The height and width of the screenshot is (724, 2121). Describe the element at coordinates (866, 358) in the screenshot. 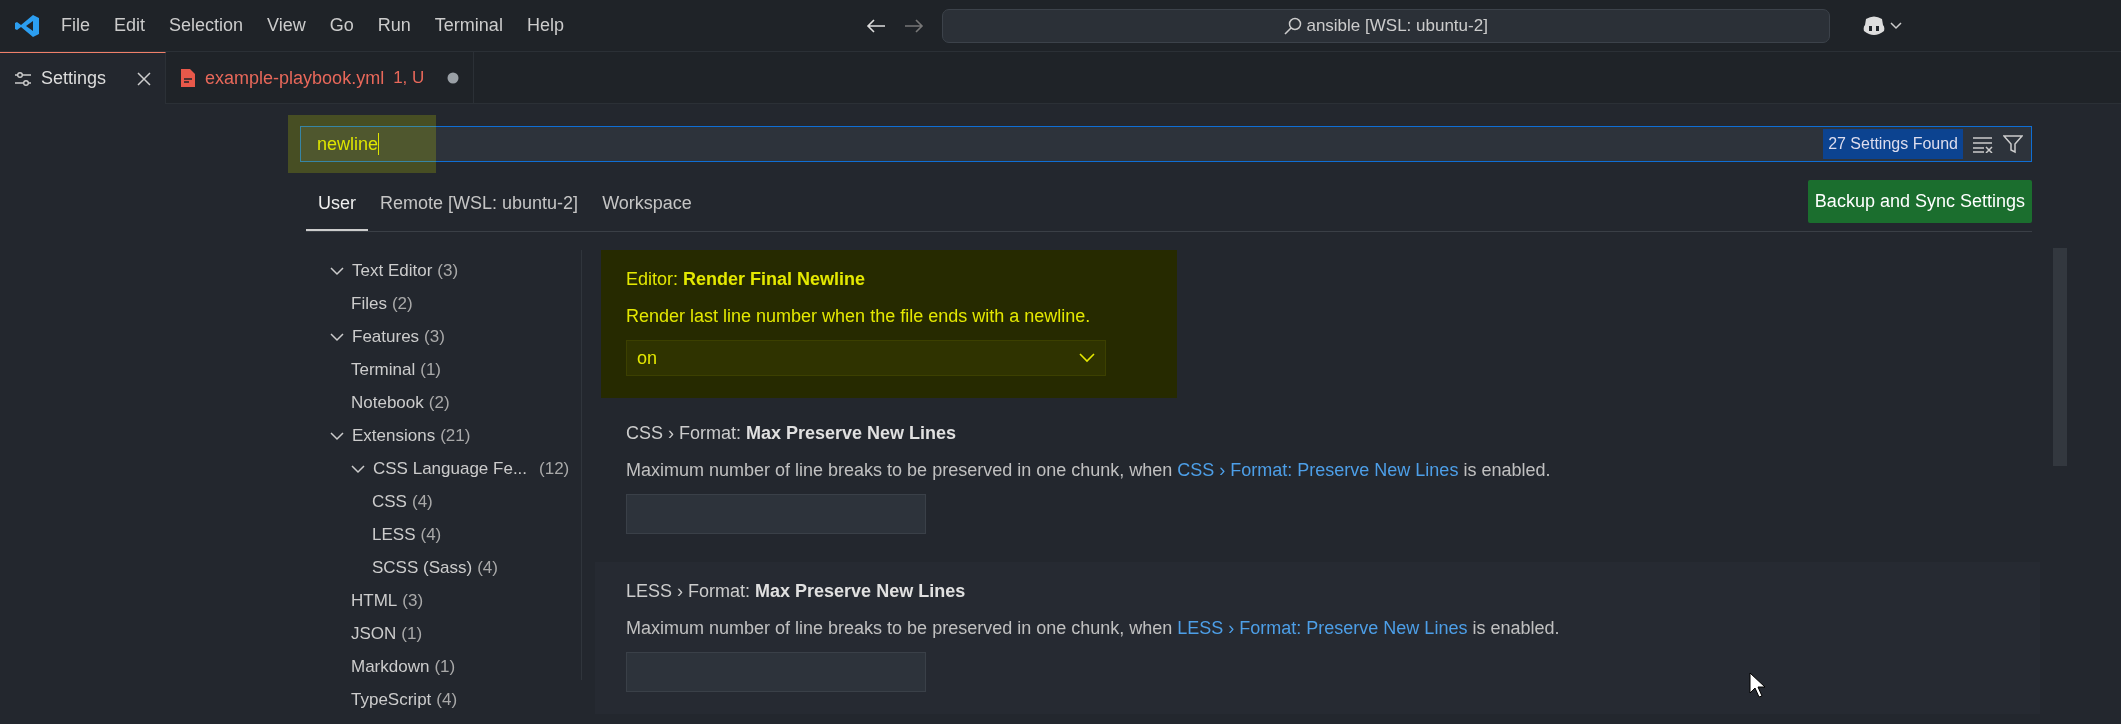

I see `dropdown: on` at that location.